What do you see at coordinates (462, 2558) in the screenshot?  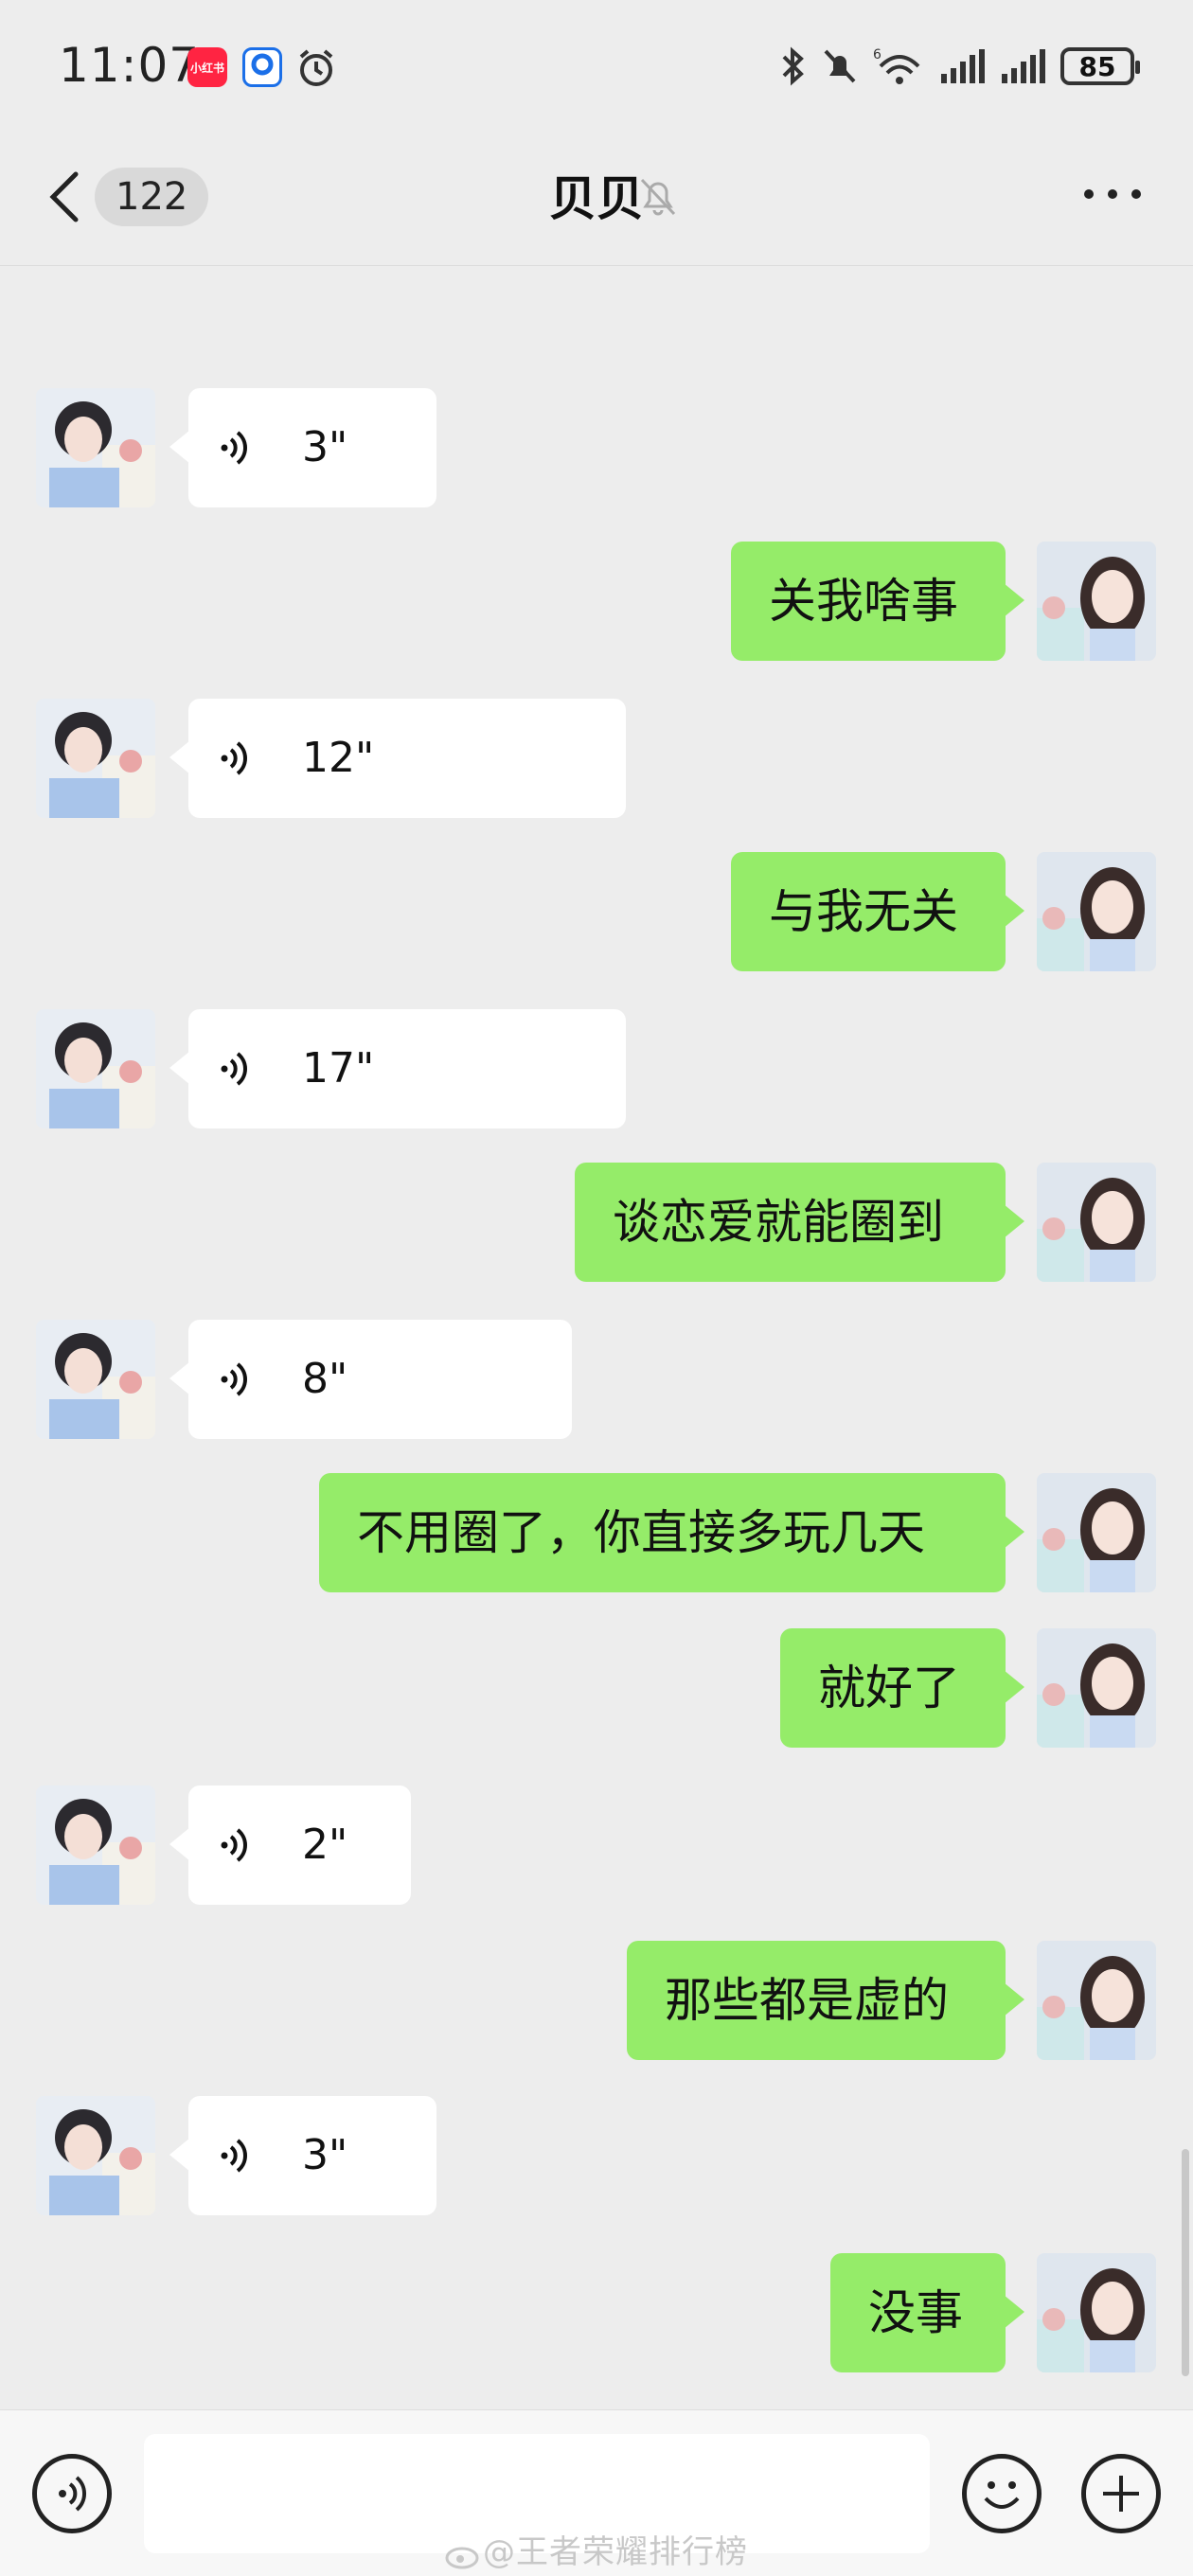 I see `weibo-icon` at bounding box center [462, 2558].